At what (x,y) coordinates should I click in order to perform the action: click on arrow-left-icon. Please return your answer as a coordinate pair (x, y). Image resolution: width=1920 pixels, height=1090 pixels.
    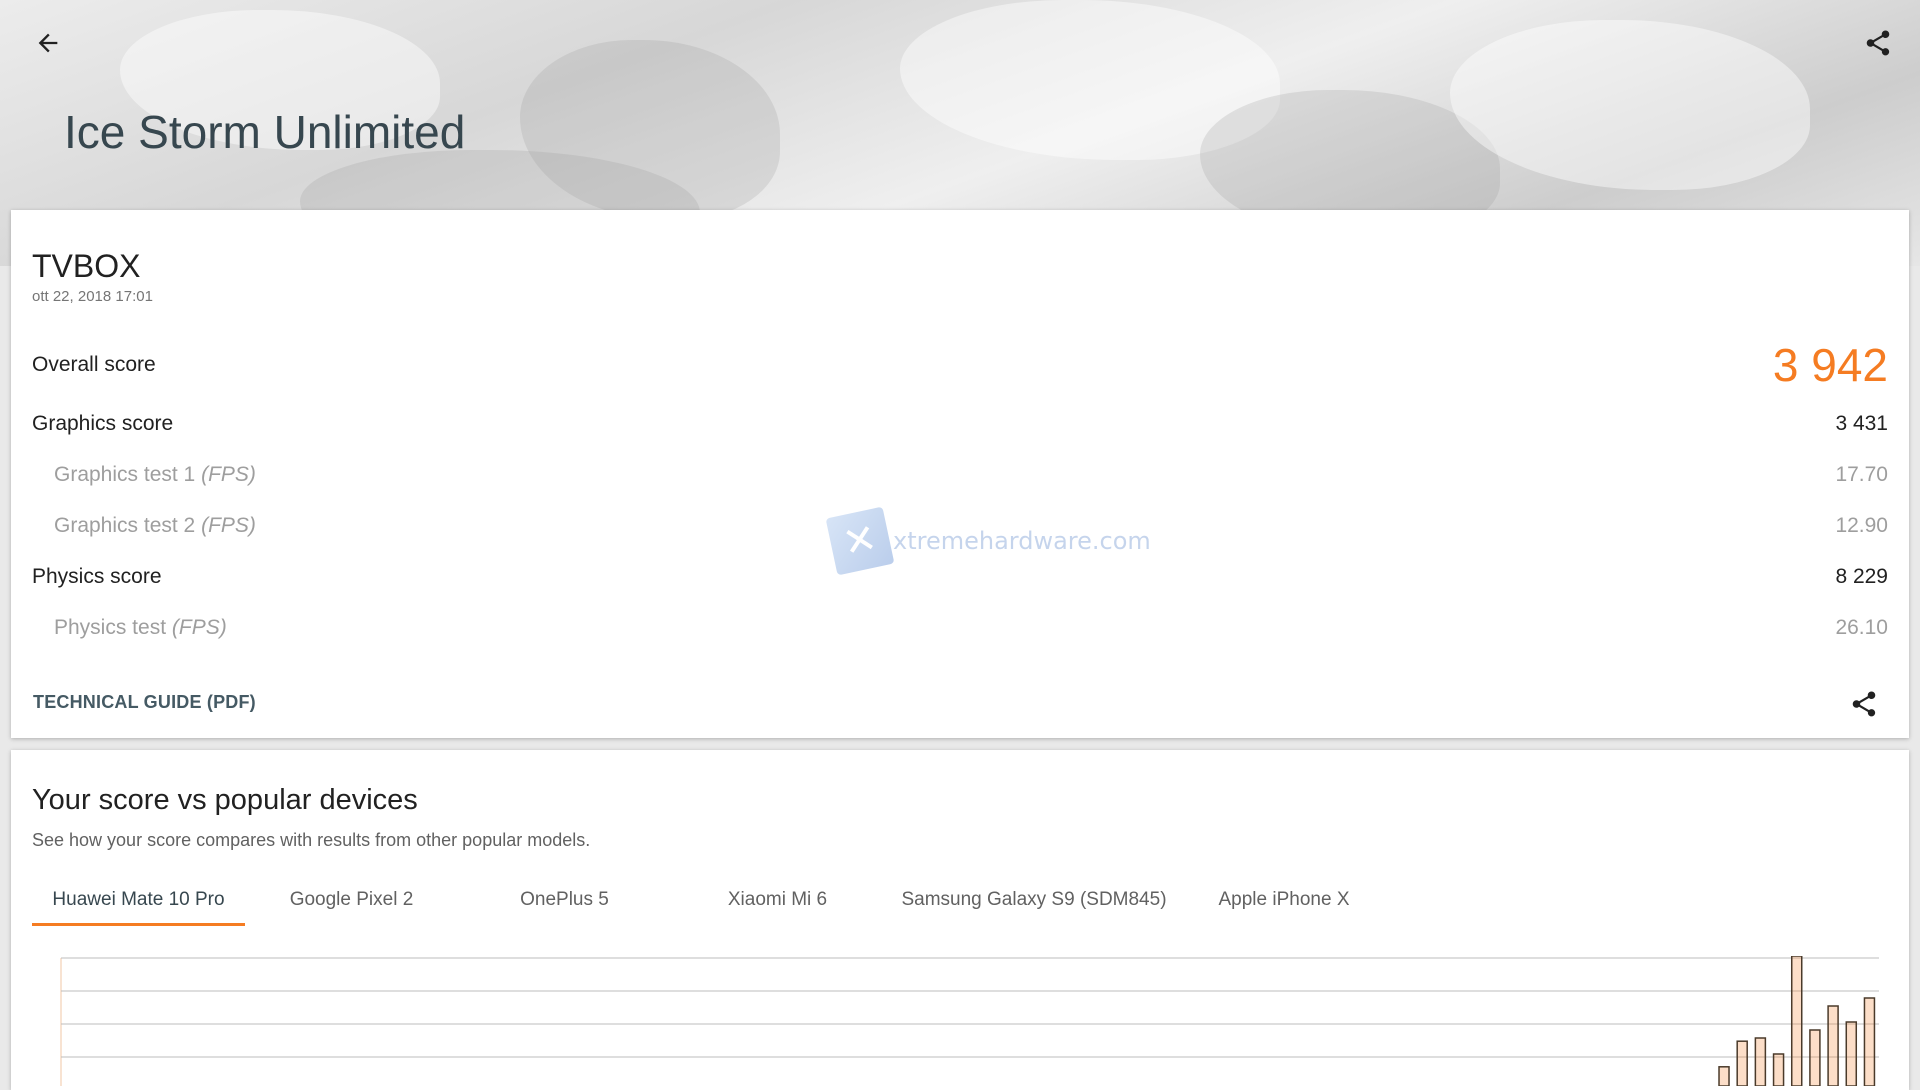
    Looking at the image, I should click on (48, 43).